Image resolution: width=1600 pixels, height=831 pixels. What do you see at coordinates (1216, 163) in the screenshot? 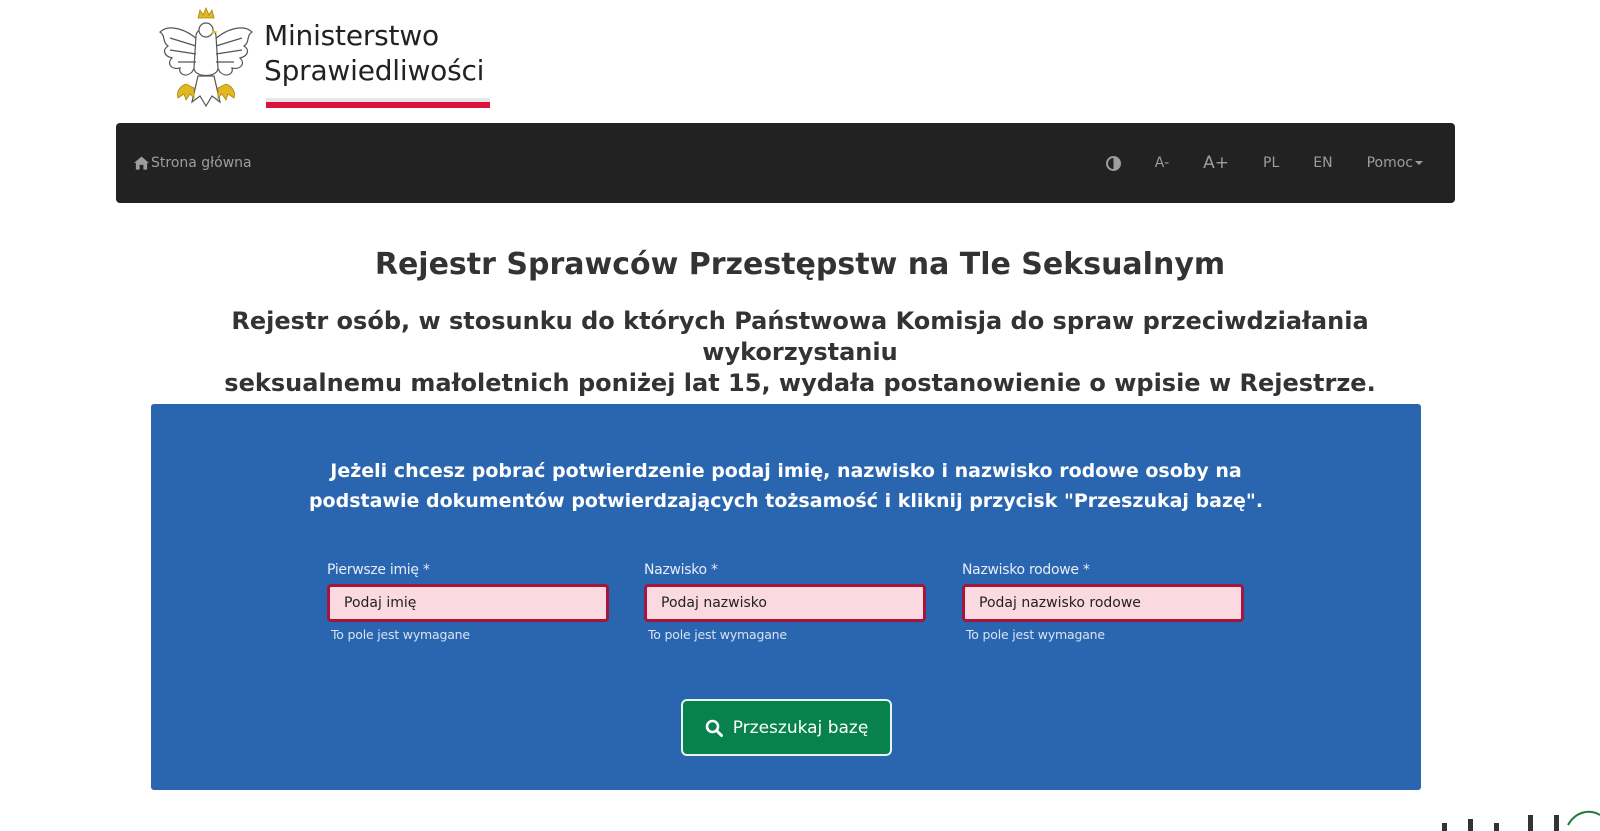
I see `font-increase-button: A+` at bounding box center [1216, 163].